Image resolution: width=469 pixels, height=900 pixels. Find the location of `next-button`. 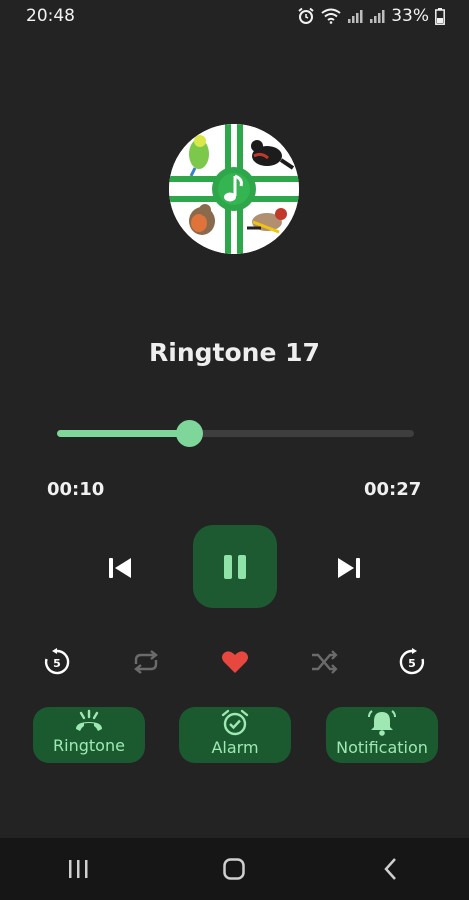

next-button is located at coordinates (349, 568).